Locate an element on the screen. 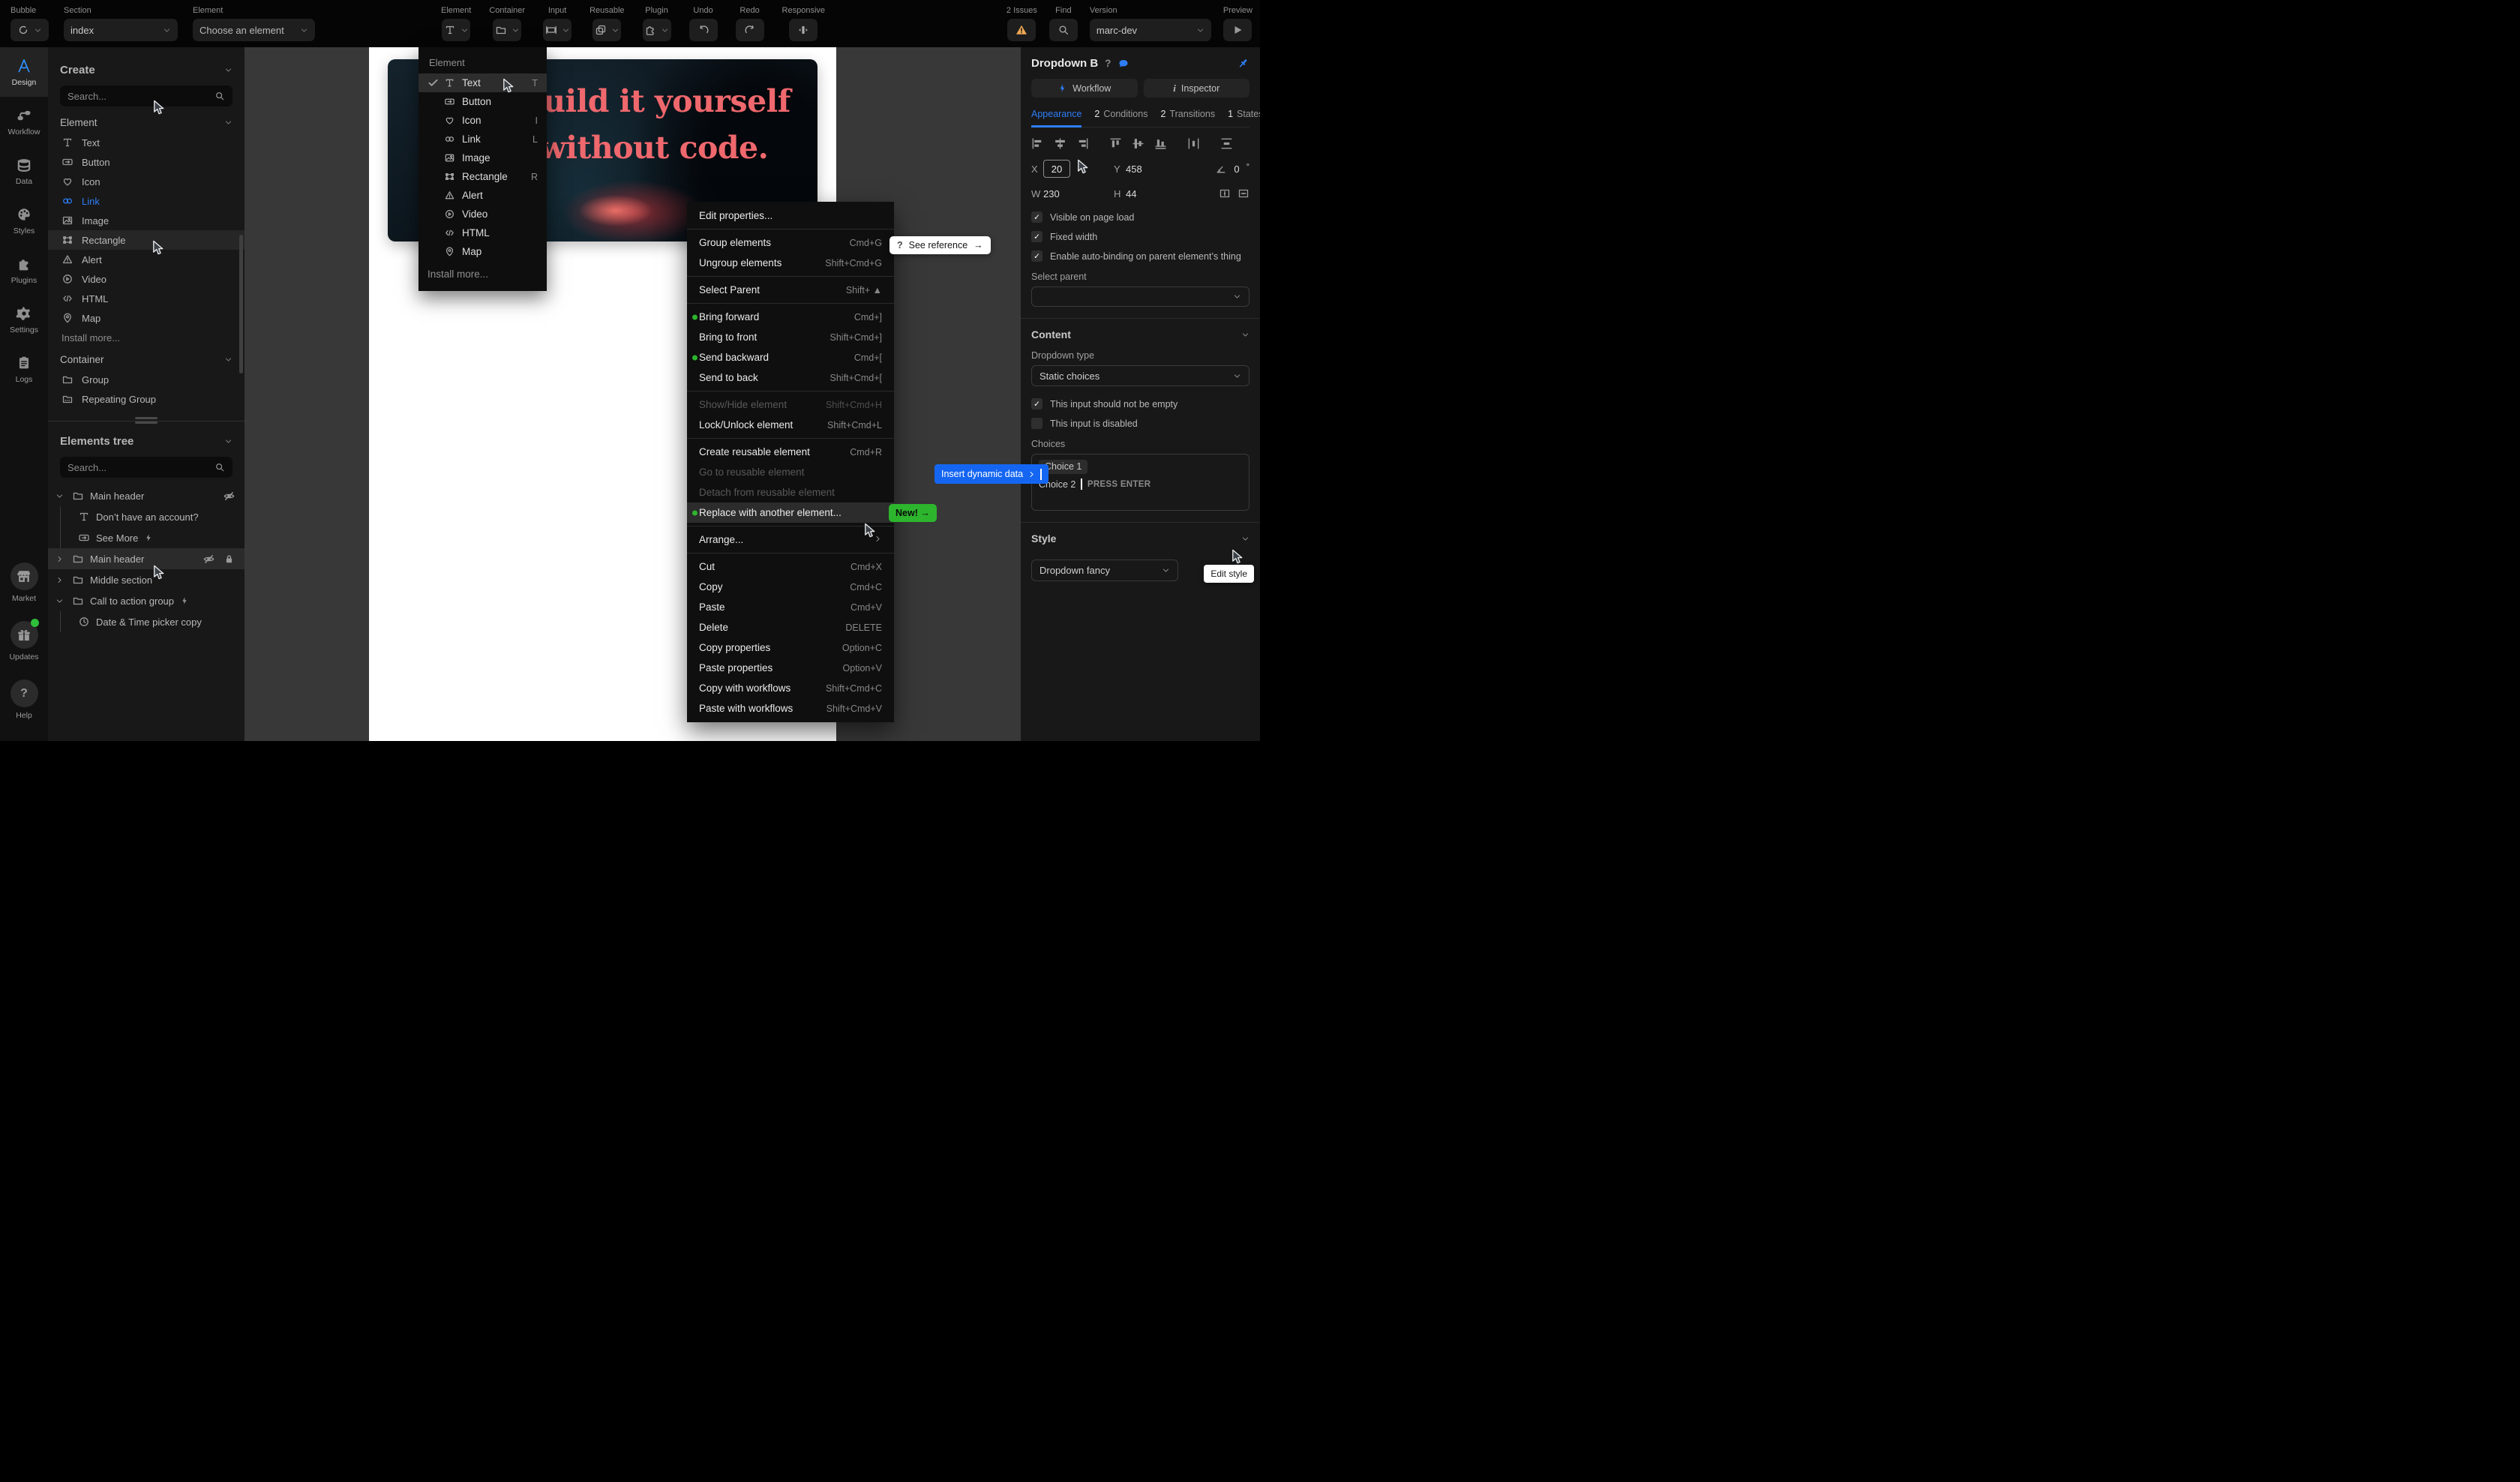 The height and width of the screenshot is (1482, 2520). element-menu-item-text: Text T is located at coordinates (482, 83).